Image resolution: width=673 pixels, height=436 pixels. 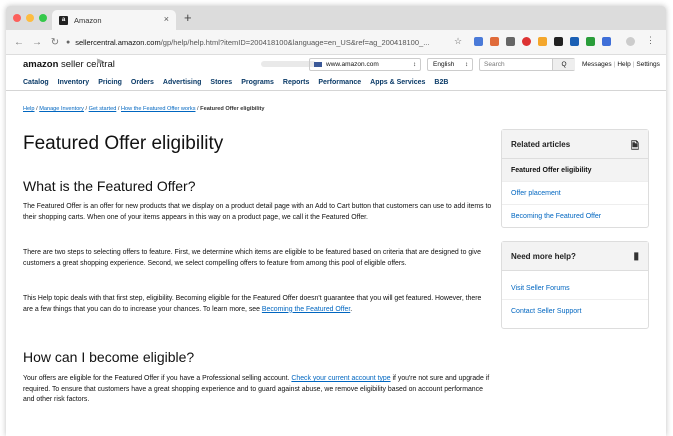 What do you see at coordinates (109, 357) in the screenshot?
I see `section-heading: How can I become eligible?` at bounding box center [109, 357].